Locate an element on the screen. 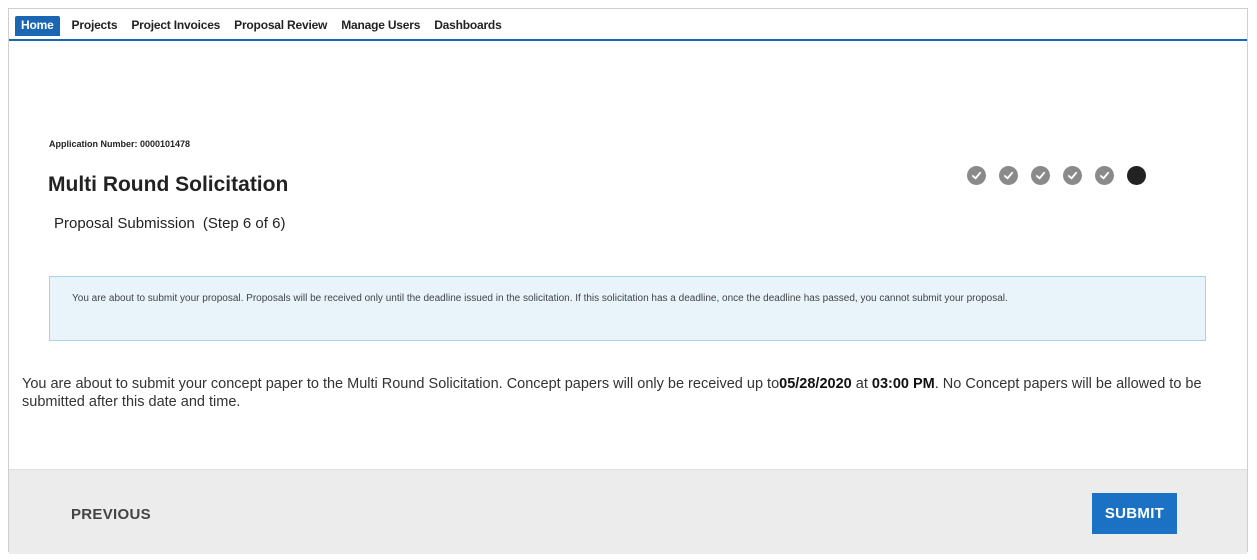  progress-steps is located at coordinates (1056, 175).